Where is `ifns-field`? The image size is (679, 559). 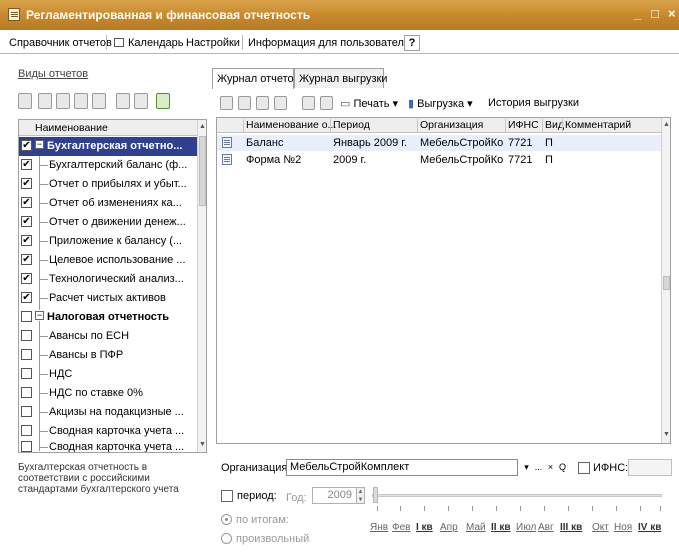
ifns-field is located at coordinates (650, 467).